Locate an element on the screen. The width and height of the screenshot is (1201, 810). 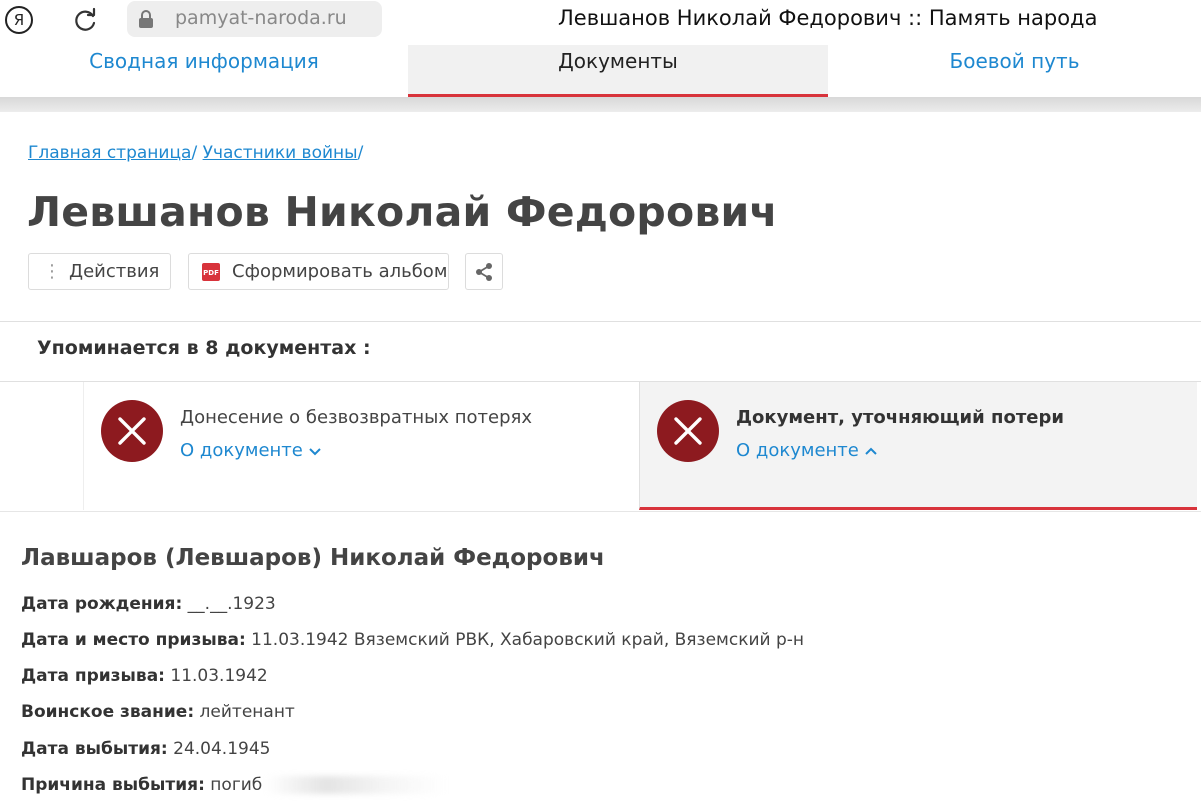
document-title: Документ, уточняющий потери is located at coordinates (900, 417).